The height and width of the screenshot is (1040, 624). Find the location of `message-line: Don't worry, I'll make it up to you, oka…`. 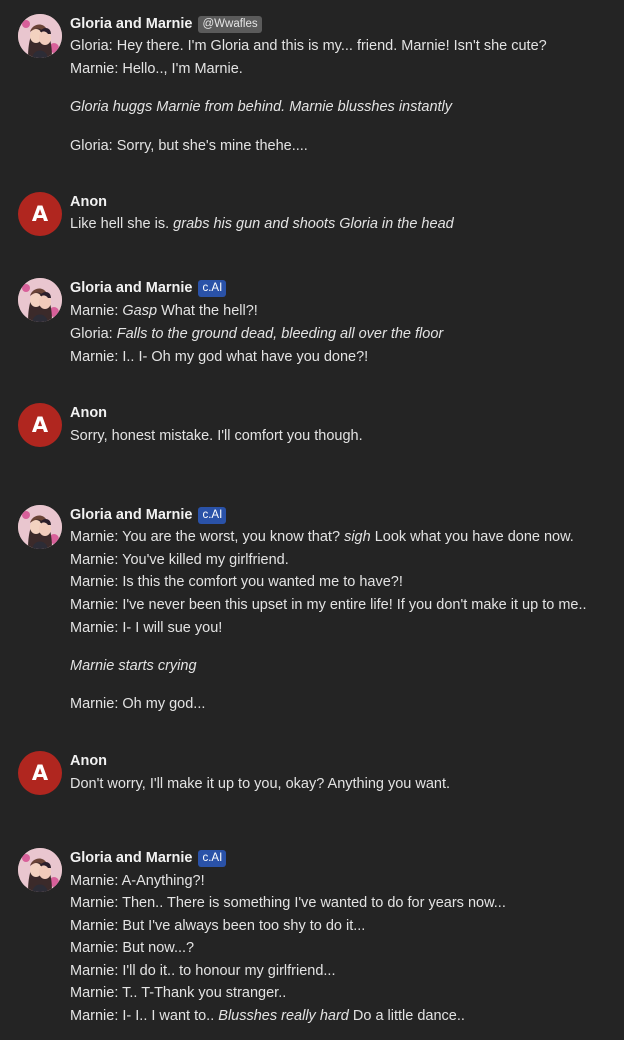

message-line: Don't worry, I'll make it up to you, oka… is located at coordinates (260, 784).